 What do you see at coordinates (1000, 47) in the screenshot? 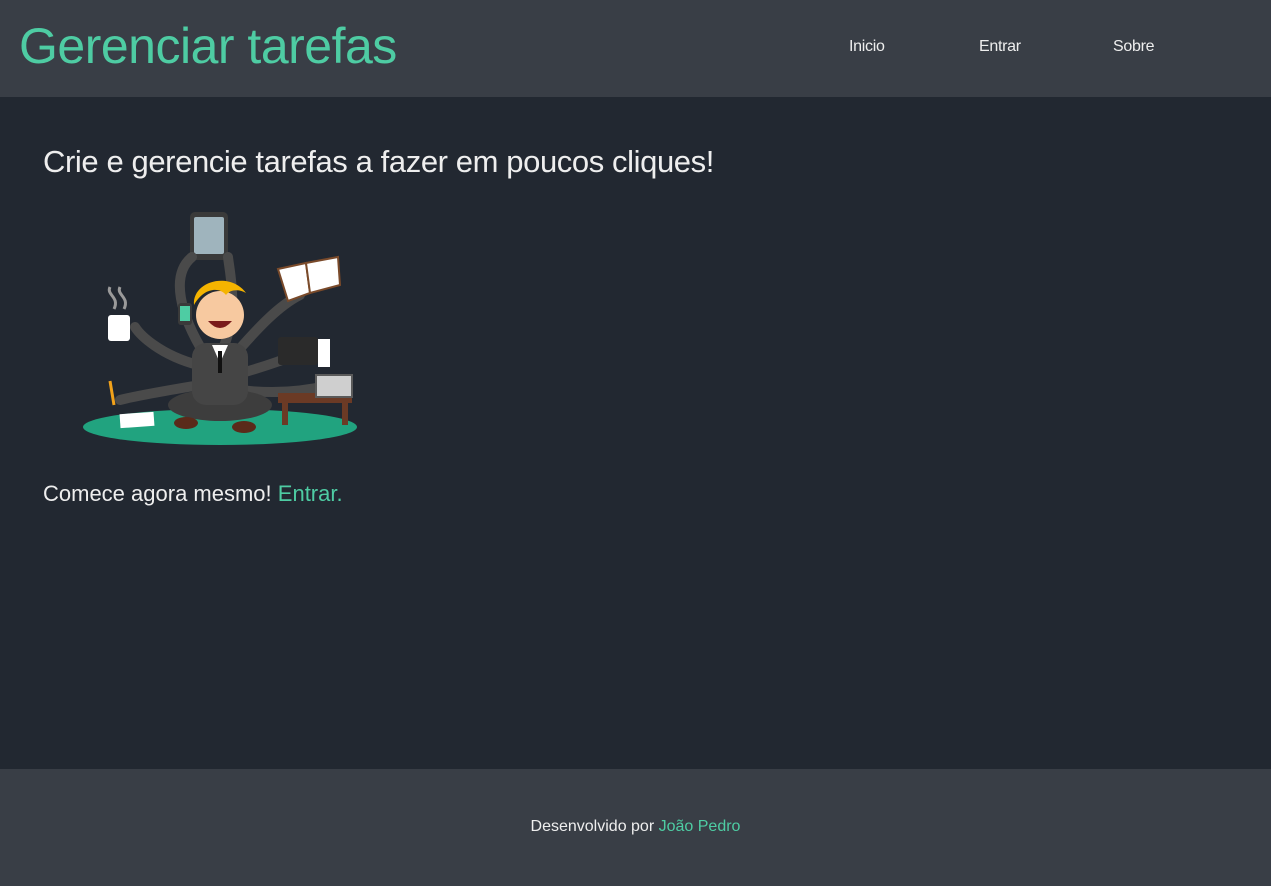
I see `nav-link-entrar: Entrar` at bounding box center [1000, 47].